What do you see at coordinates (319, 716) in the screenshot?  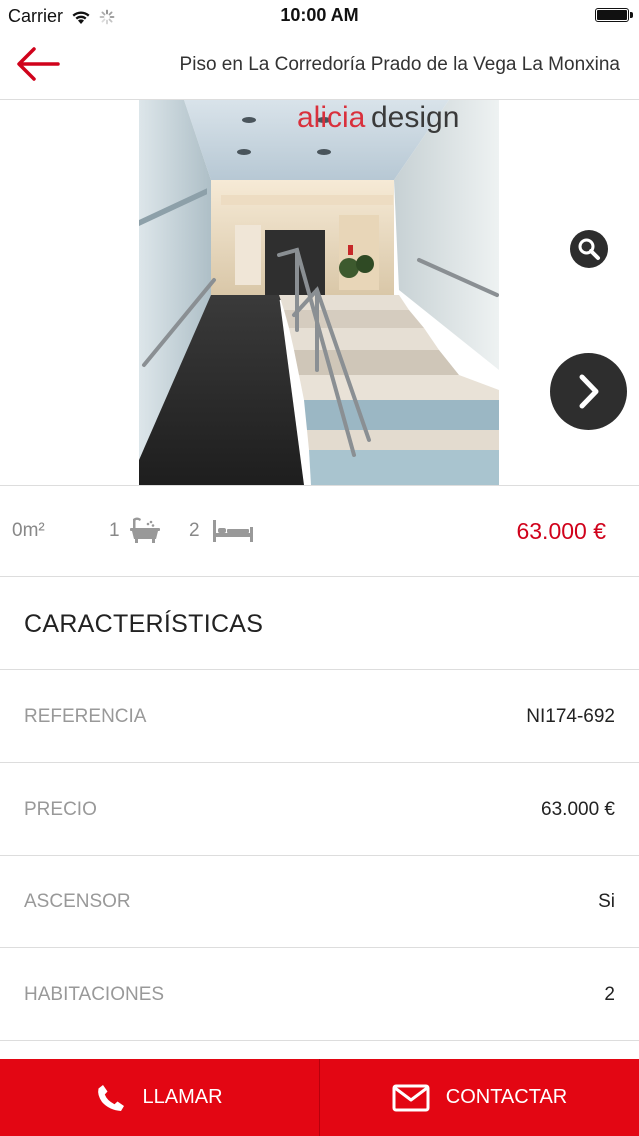 I see `feature-row-referencia: REFERENCIA NI174-692` at bounding box center [319, 716].